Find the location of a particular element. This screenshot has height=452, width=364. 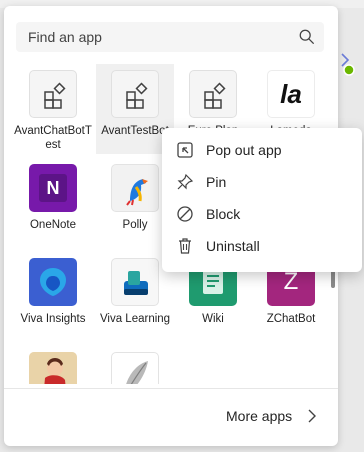

onenote-logo-icon: N is located at coordinates (53, 188).